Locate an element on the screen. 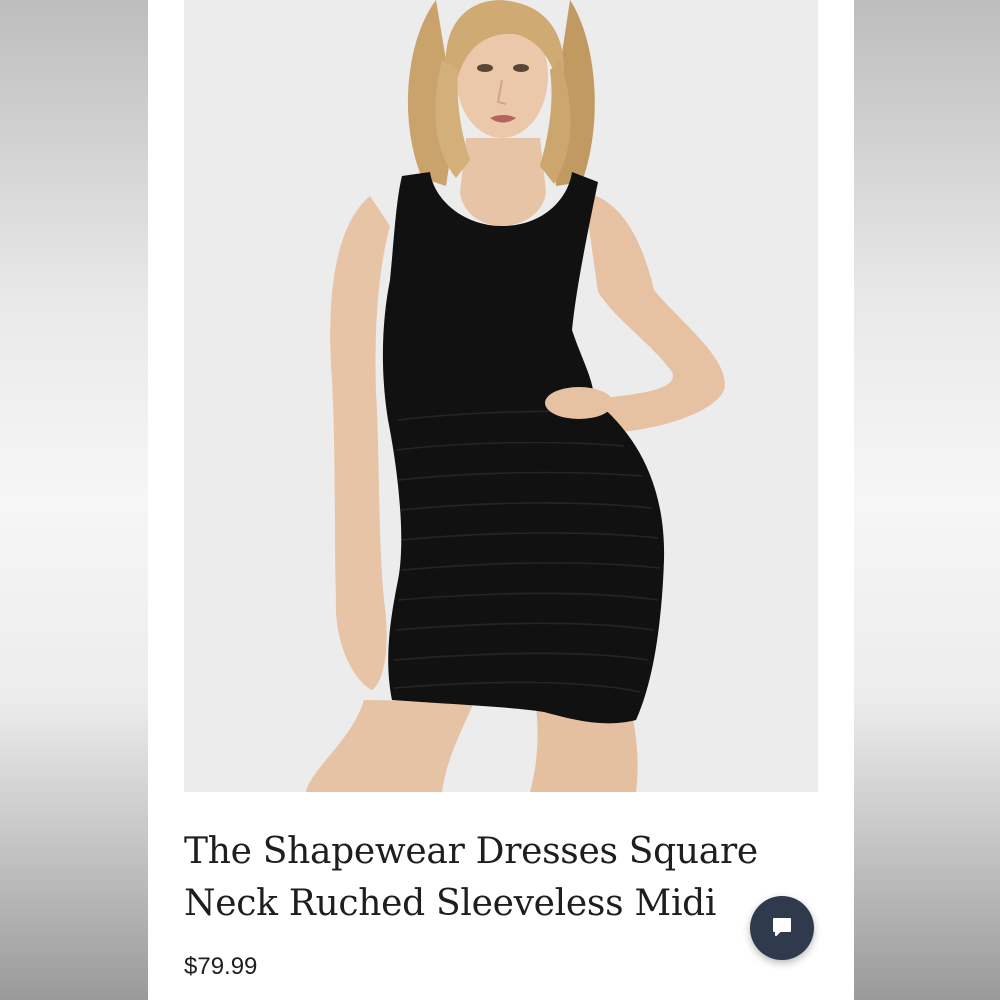 The height and width of the screenshot is (1000, 1000). product-price: $79.99 is located at coordinates (221, 966).